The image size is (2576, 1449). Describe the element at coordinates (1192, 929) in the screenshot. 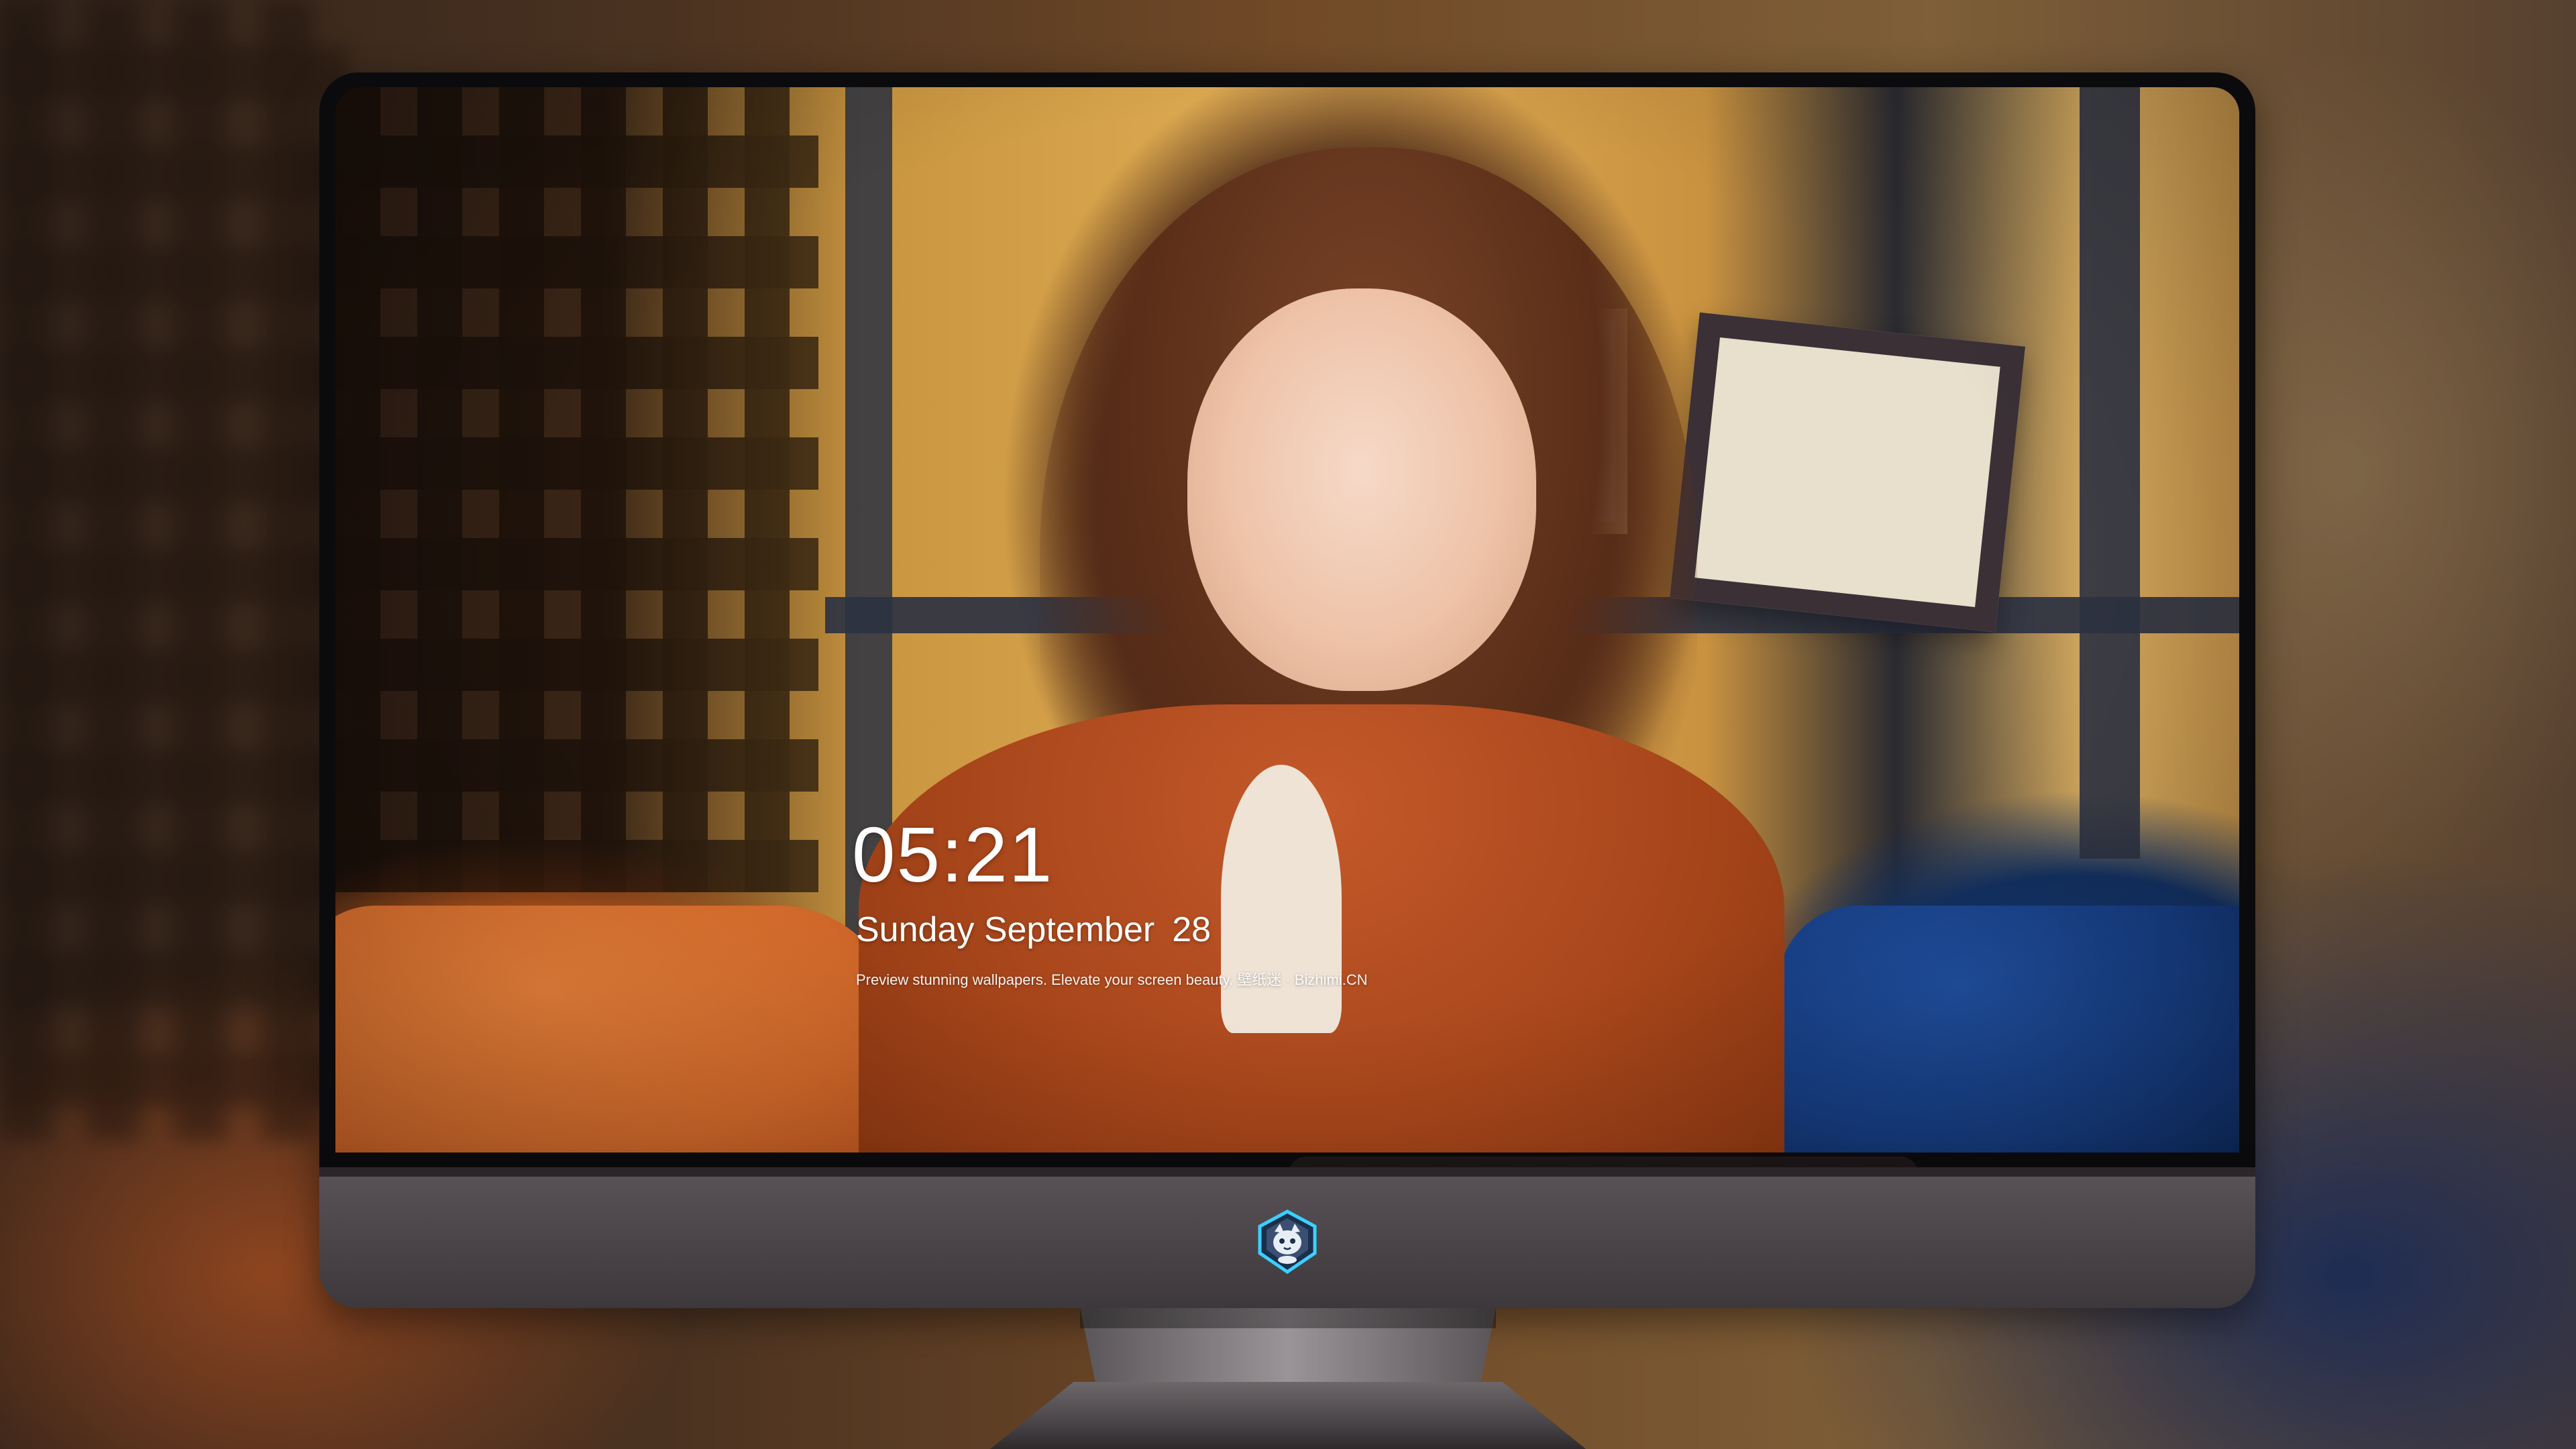

I see `lockscreen-day: 28` at that location.